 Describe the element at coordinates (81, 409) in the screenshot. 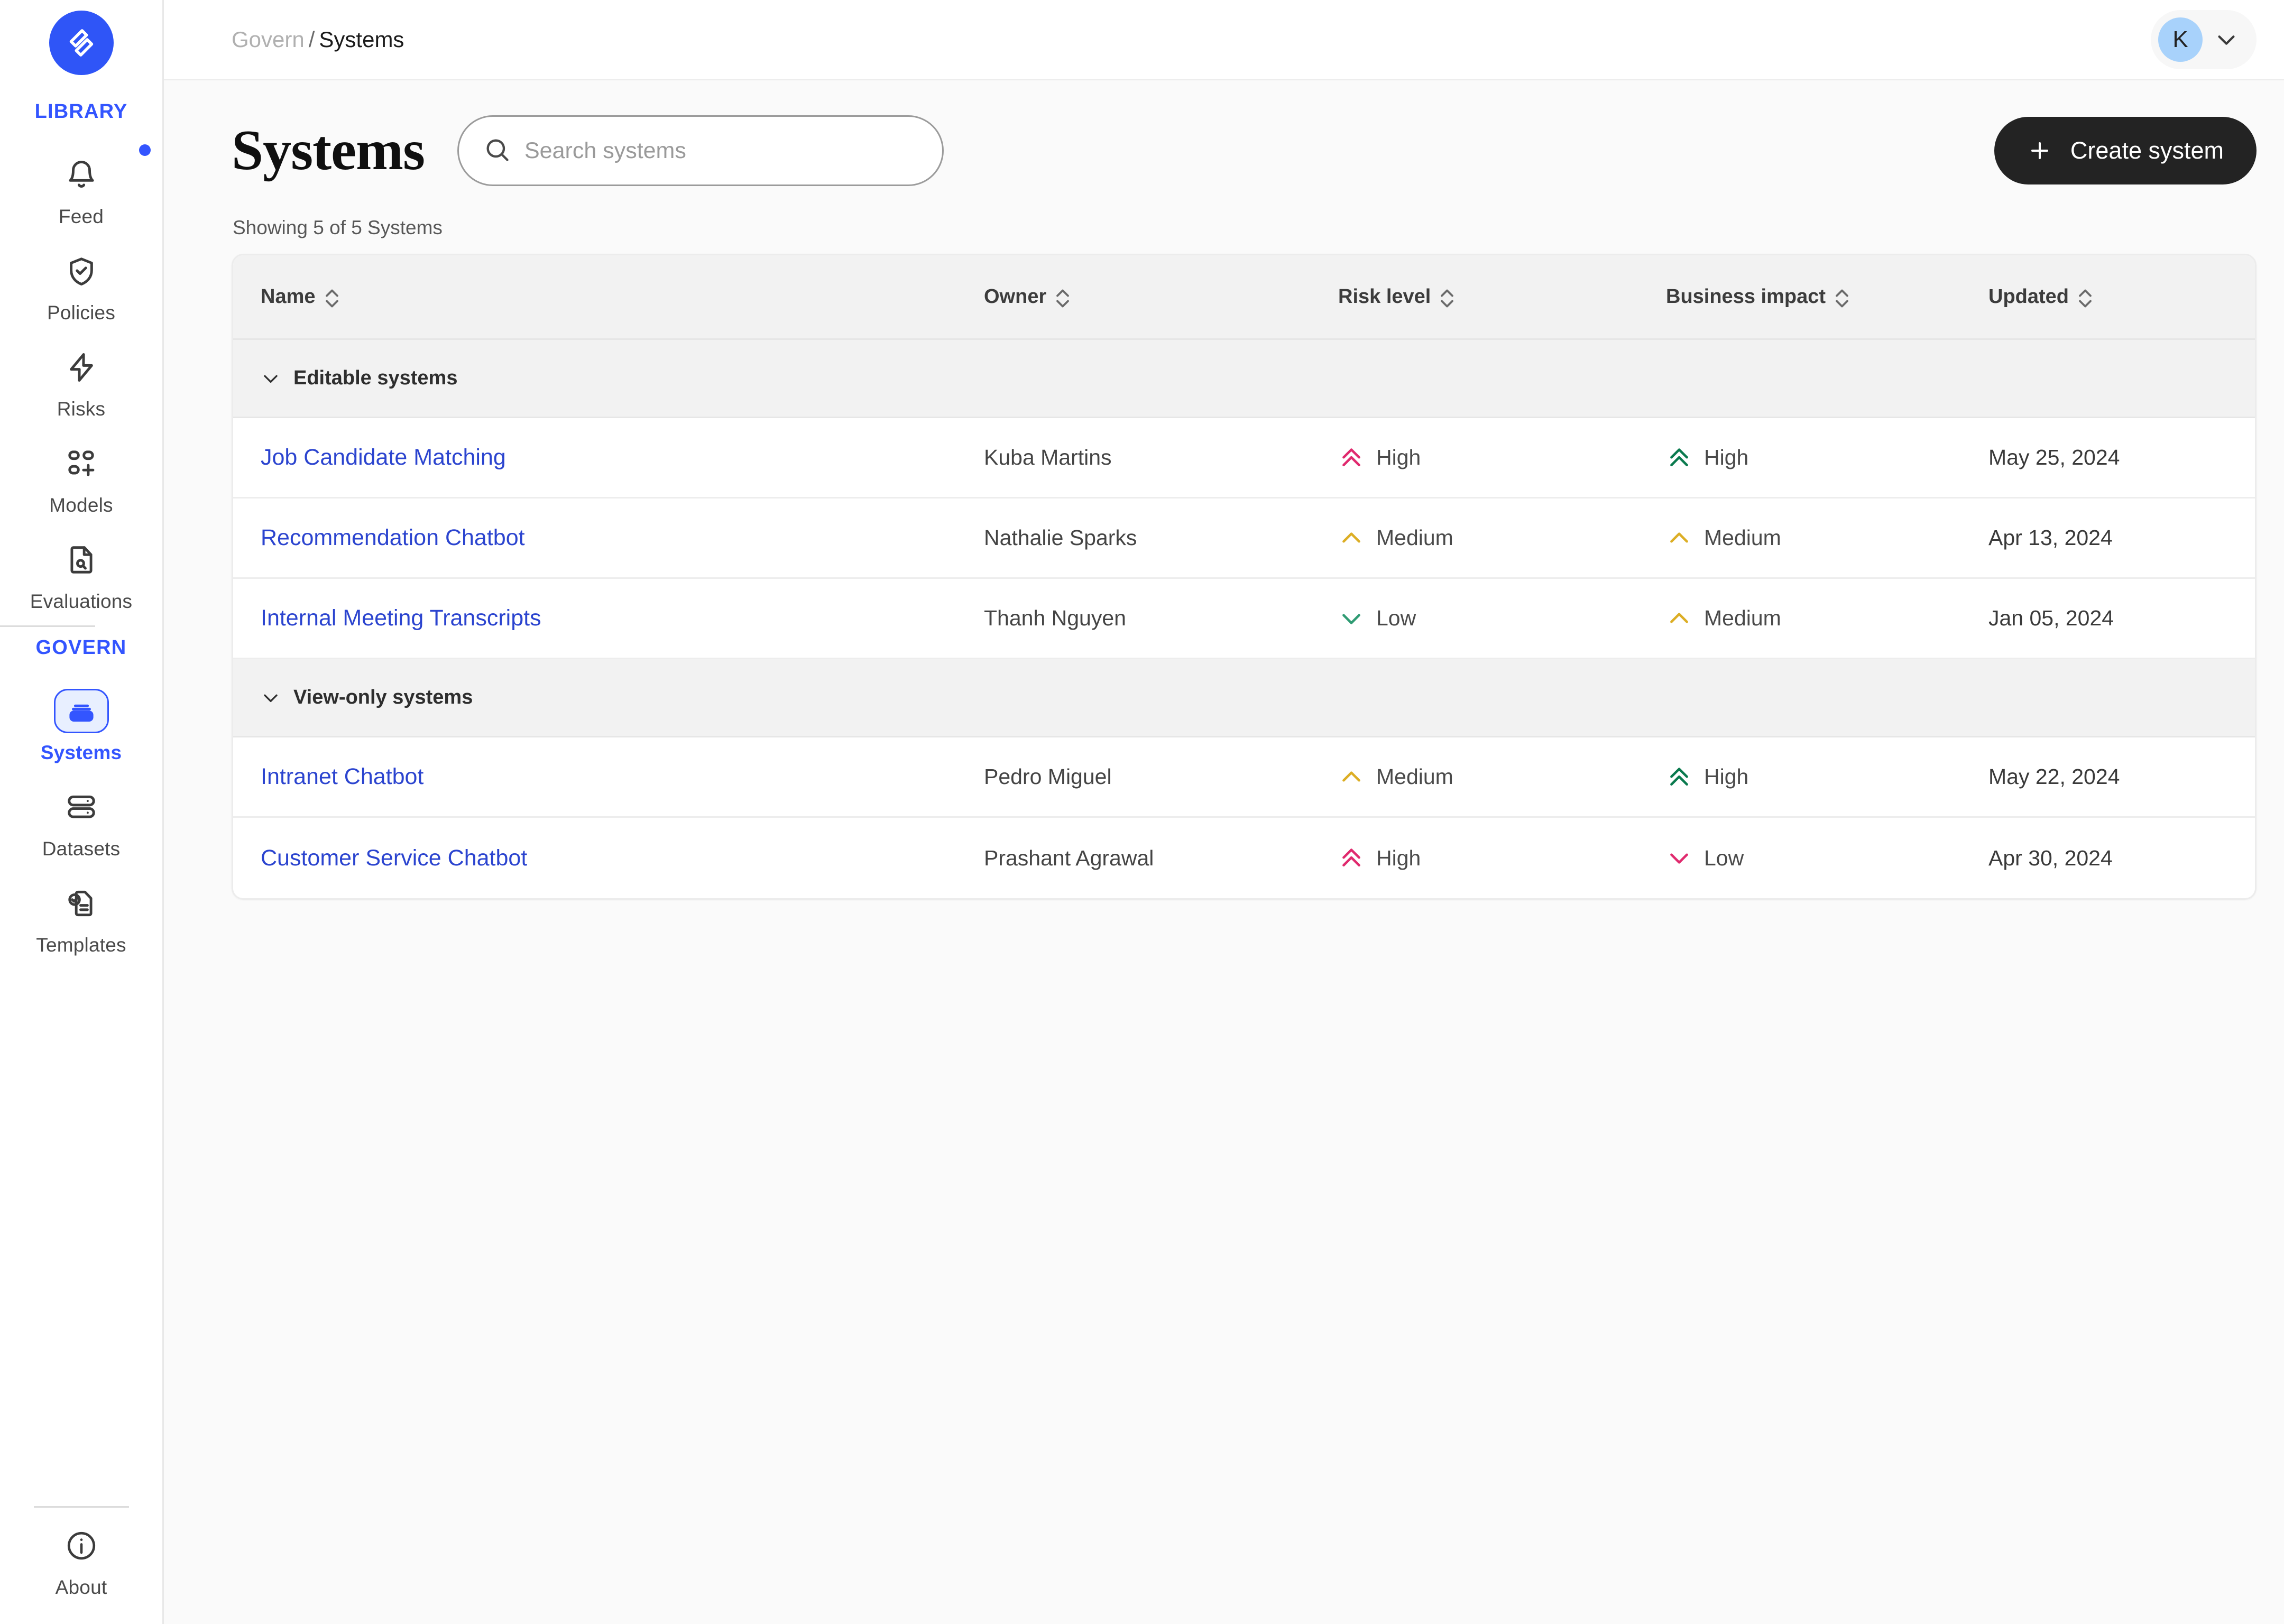

I see `sidebar-item-label: Risks` at that location.